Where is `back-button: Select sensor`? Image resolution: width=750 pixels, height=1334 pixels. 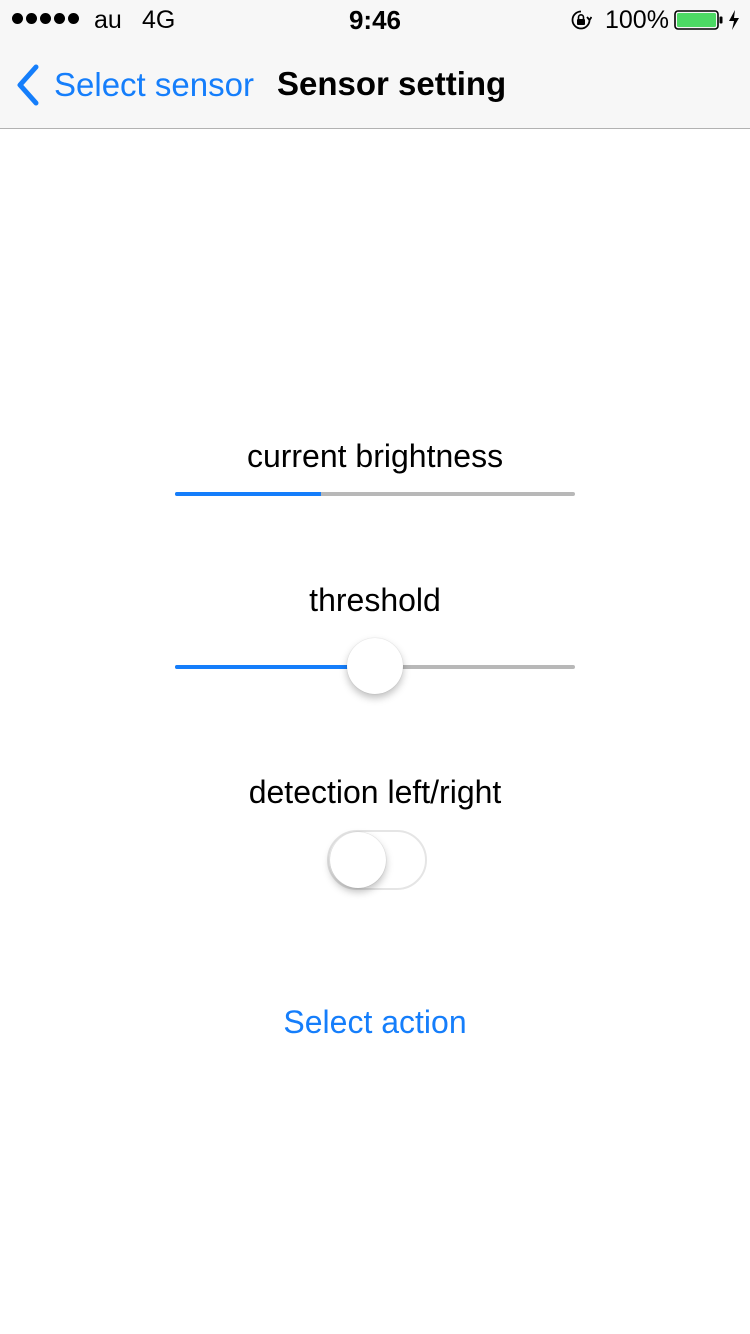 back-button: Select sensor is located at coordinates (134, 85).